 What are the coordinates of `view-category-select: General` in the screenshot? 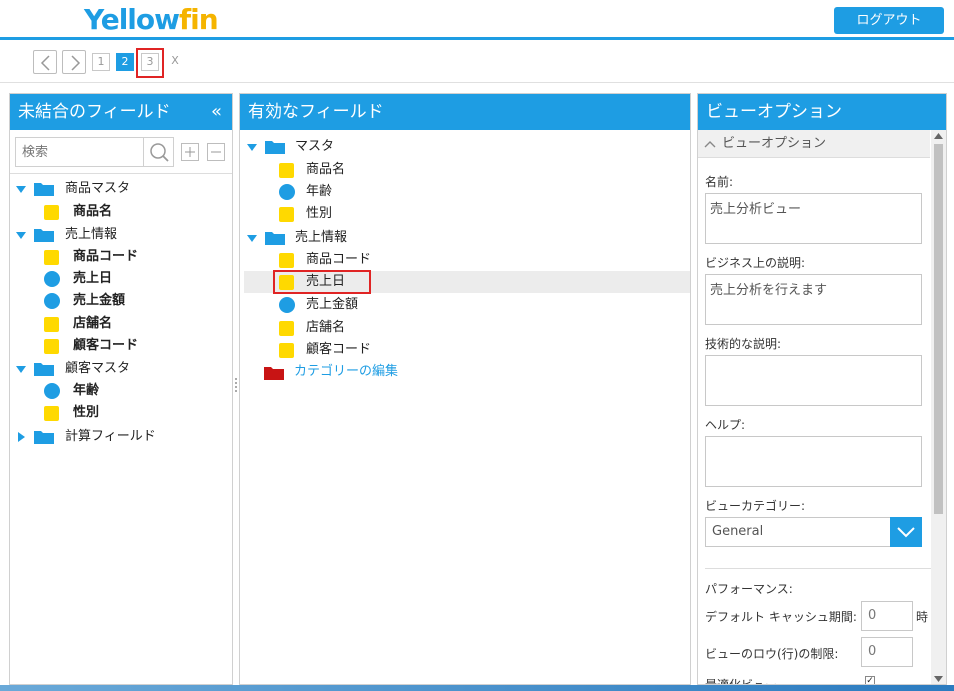 It's located at (813, 532).